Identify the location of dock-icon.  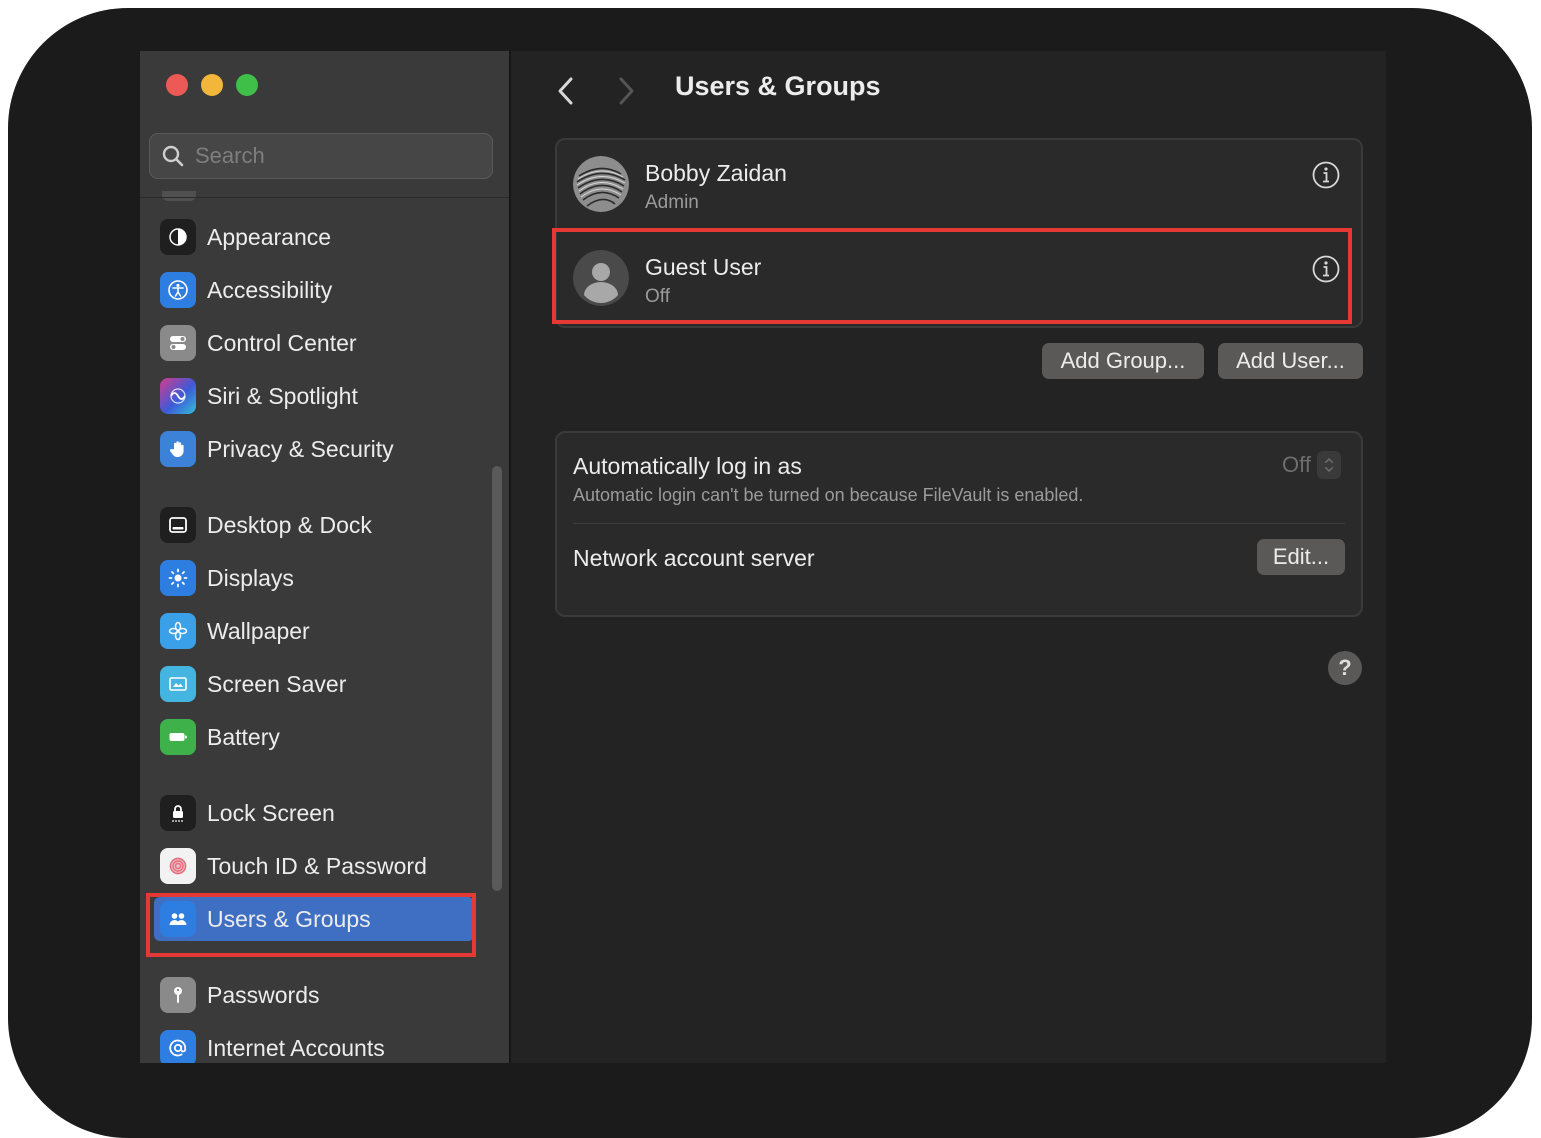
(178, 525).